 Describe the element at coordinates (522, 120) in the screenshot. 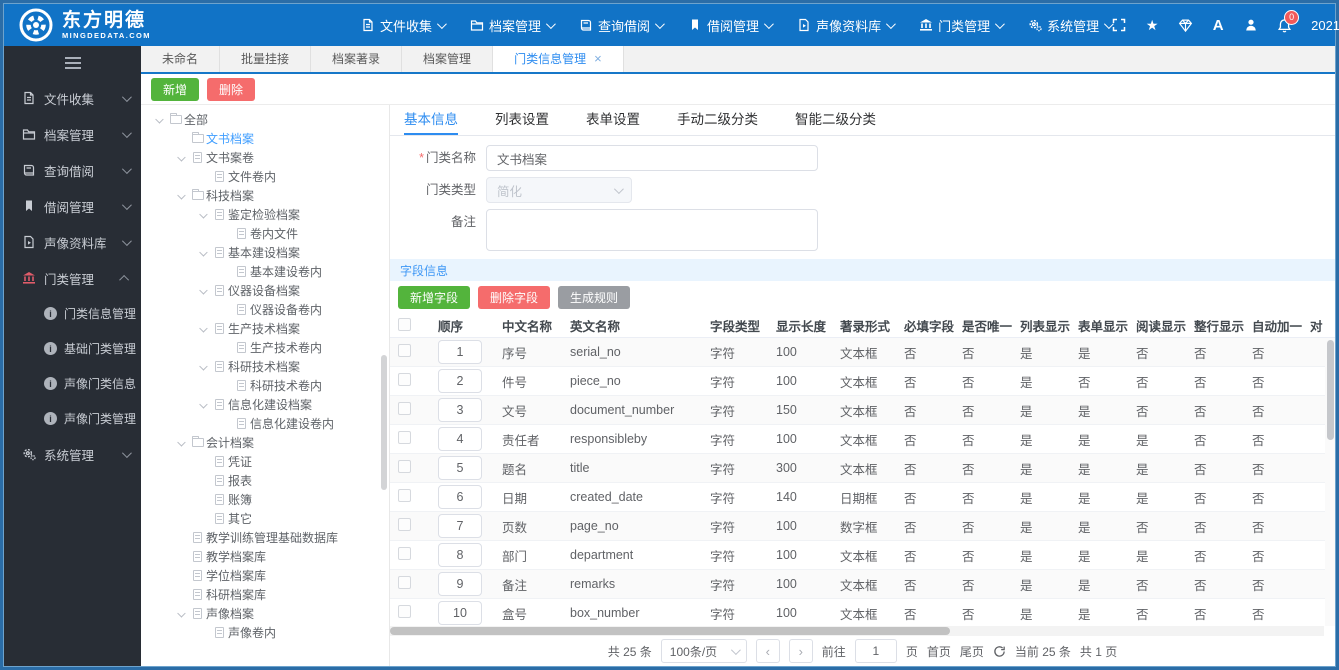

I see `tab-list-settings: 列表设置` at that location.